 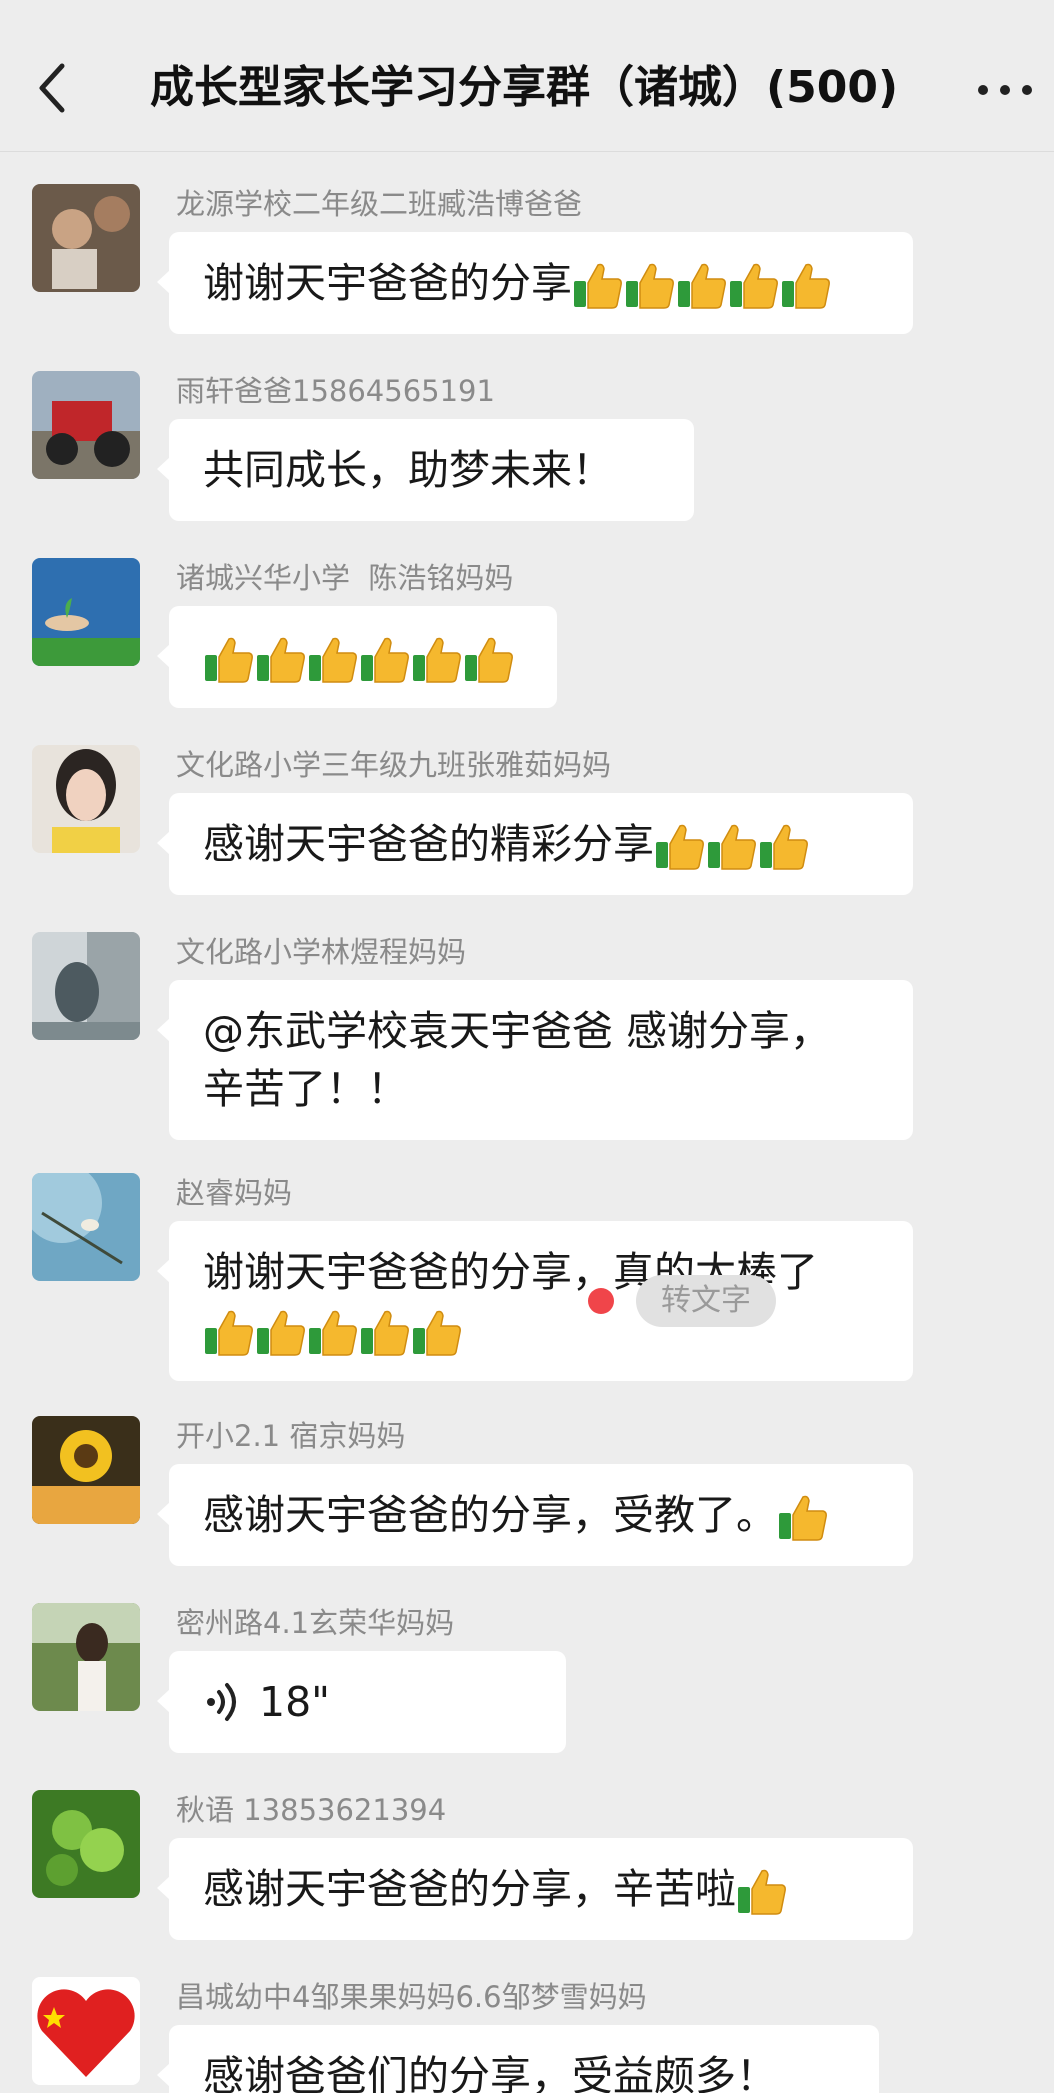 What do you see at coordinates (321, 952) in the screenshot?
I see `sender-name: 文化路小学林煜程妈妈` at bounding box center [321, 952].